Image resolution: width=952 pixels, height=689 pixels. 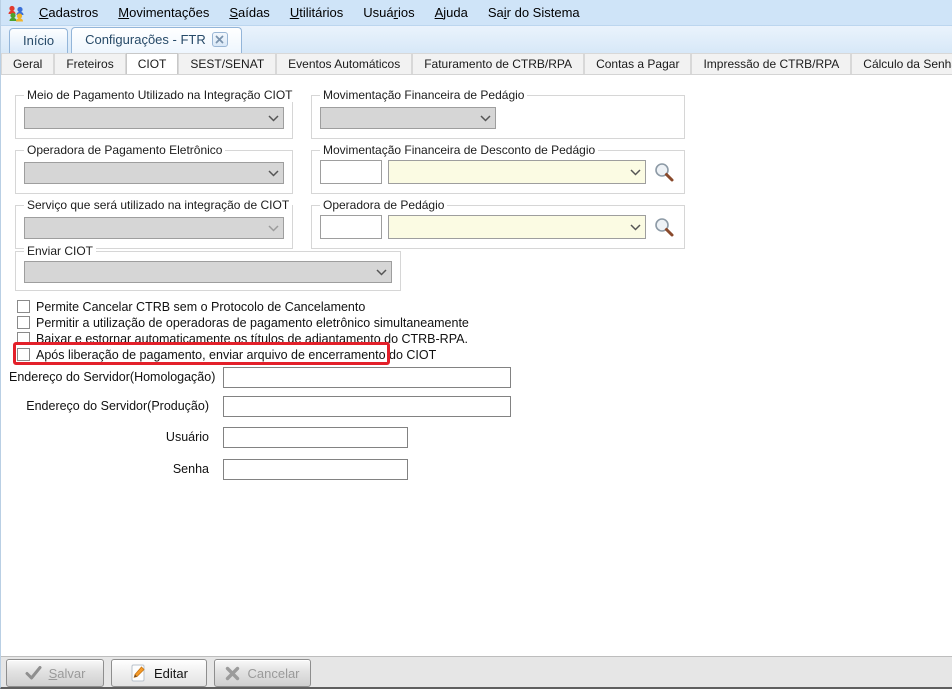 I want to click on homologacao-input, so click(x=367, y=377).